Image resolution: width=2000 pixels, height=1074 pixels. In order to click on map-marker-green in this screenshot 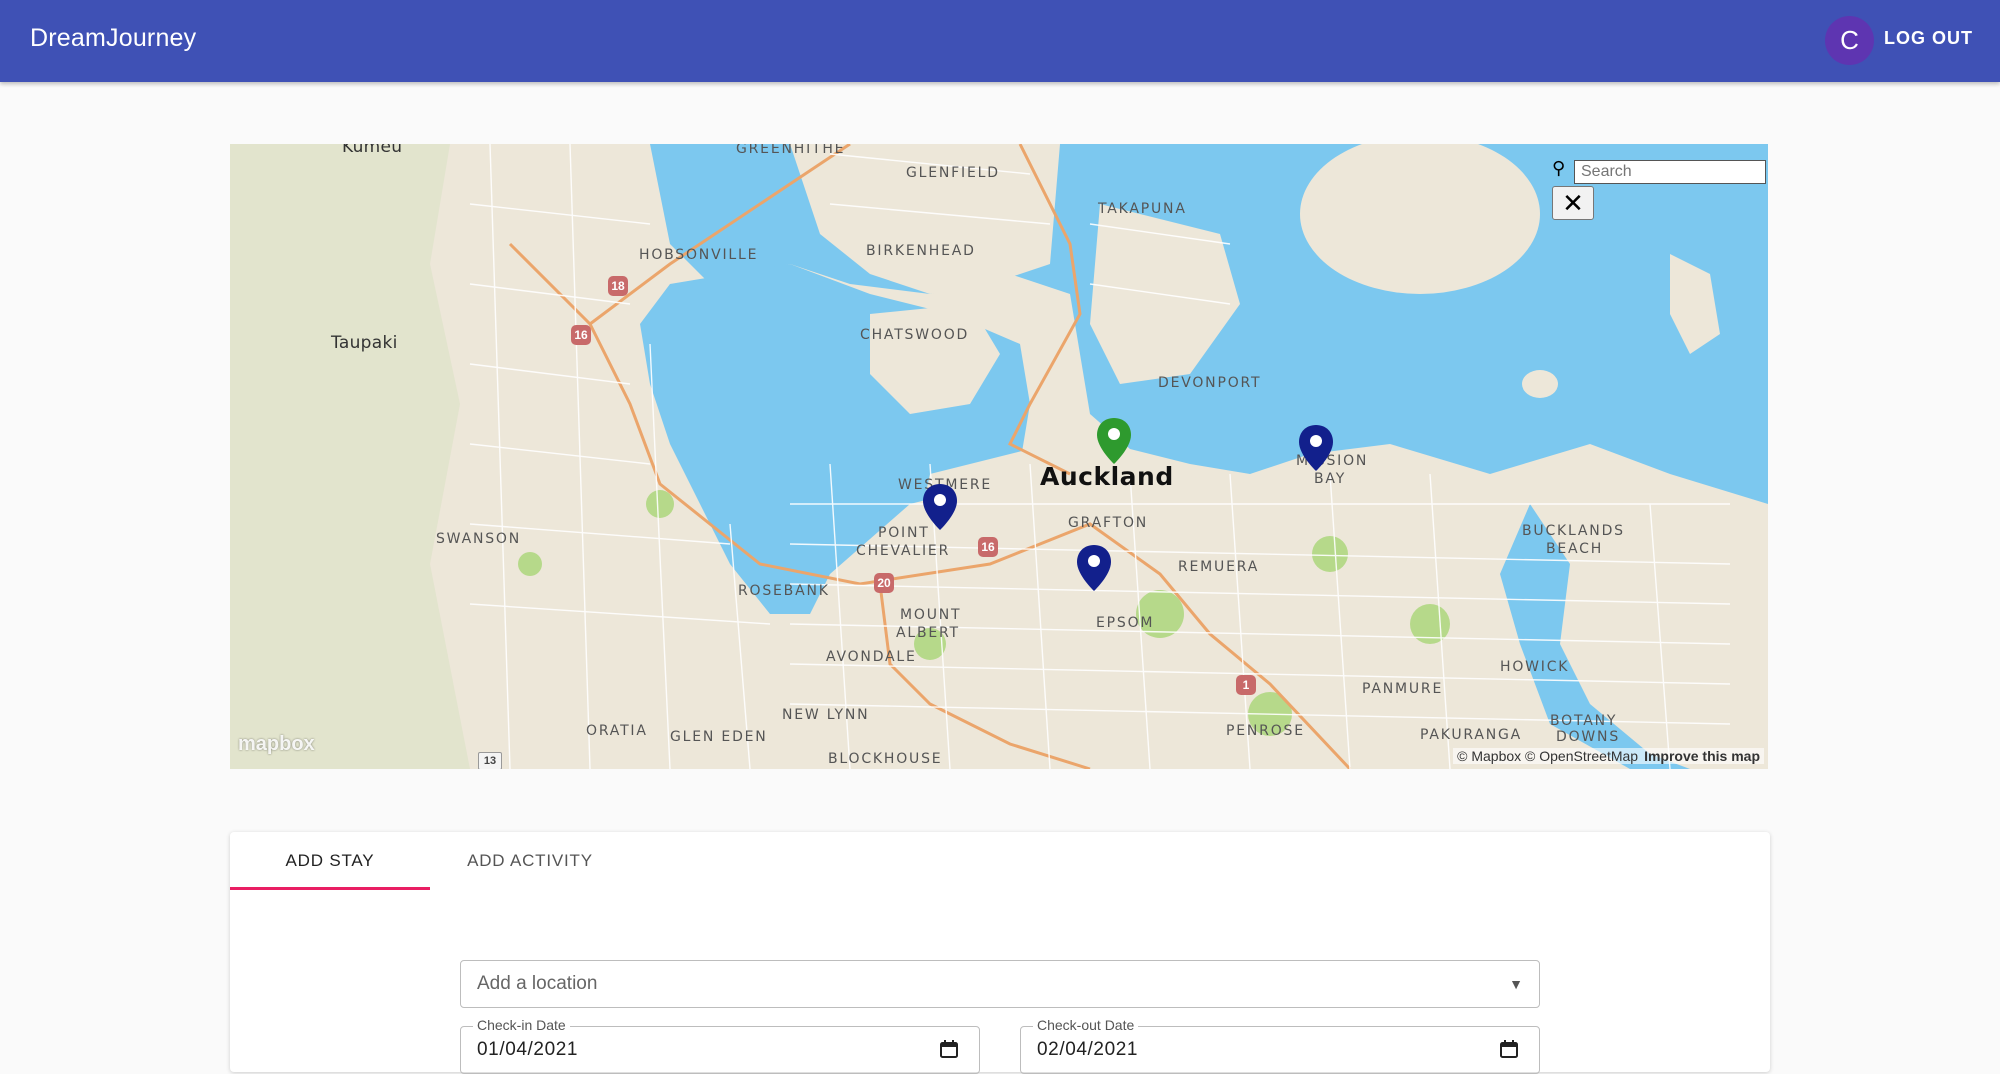, I will do `click(1114, 441)`.